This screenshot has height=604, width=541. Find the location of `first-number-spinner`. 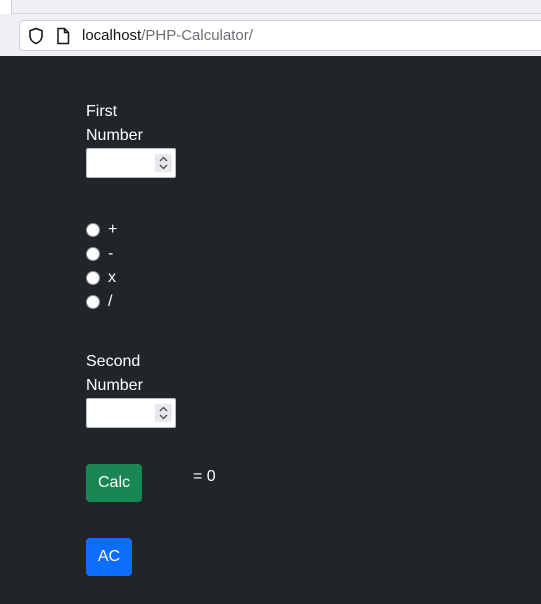

first-number-spinner is located at coordinates (163, 163).